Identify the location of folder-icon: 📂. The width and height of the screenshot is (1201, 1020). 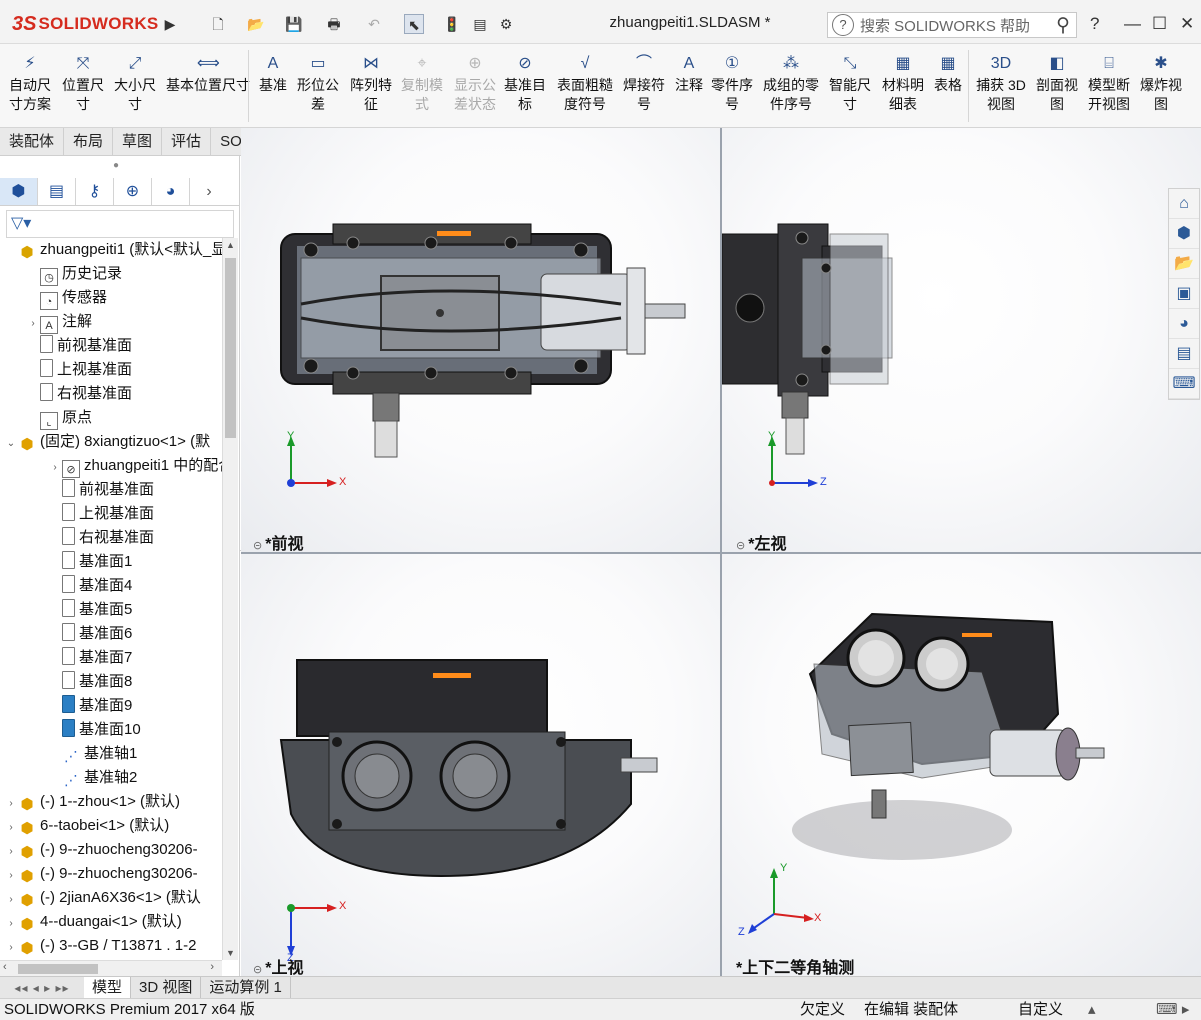
(1184, 264).